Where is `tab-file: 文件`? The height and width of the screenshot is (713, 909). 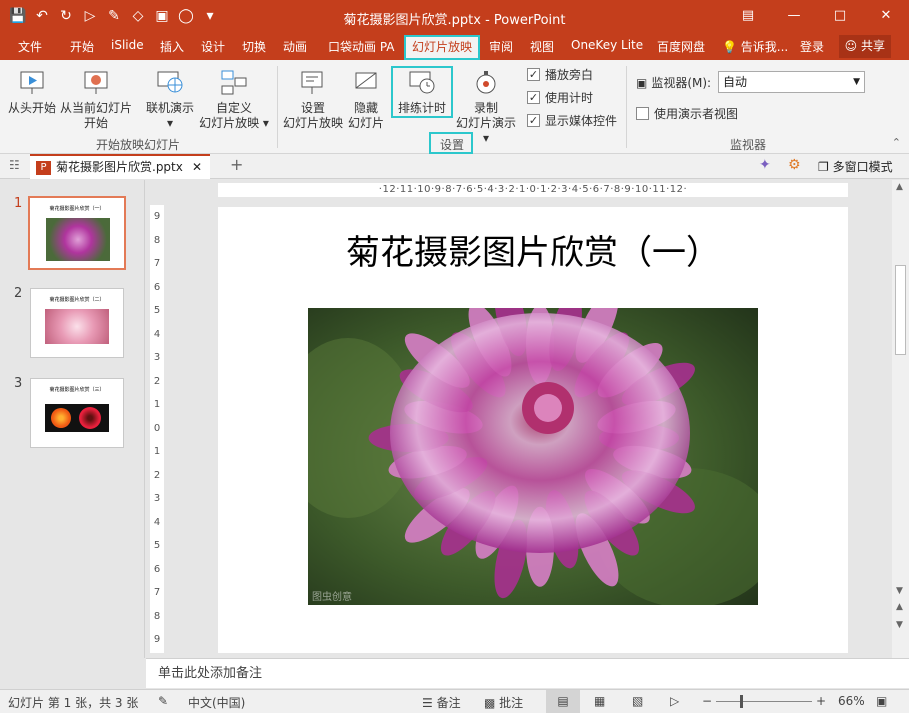
tab-file: 文件 is located at coordinates (30, 46).